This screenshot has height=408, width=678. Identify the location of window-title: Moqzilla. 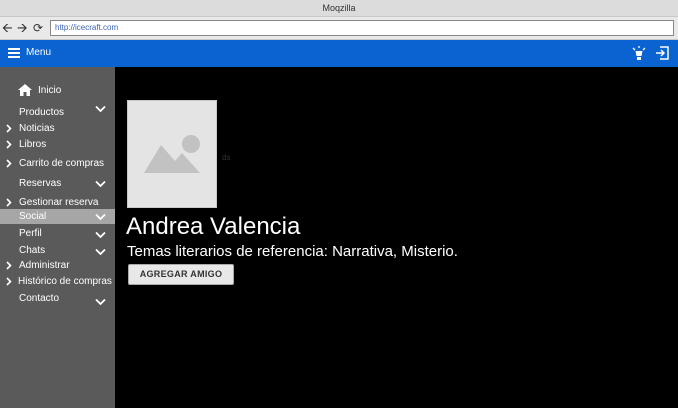
(339, 8).